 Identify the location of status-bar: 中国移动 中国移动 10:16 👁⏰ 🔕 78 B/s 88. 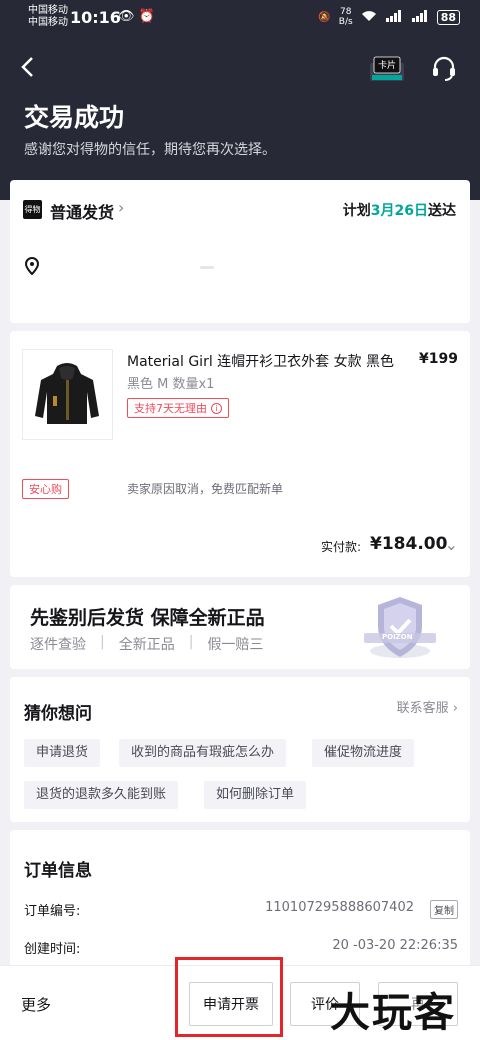
(240, 18).